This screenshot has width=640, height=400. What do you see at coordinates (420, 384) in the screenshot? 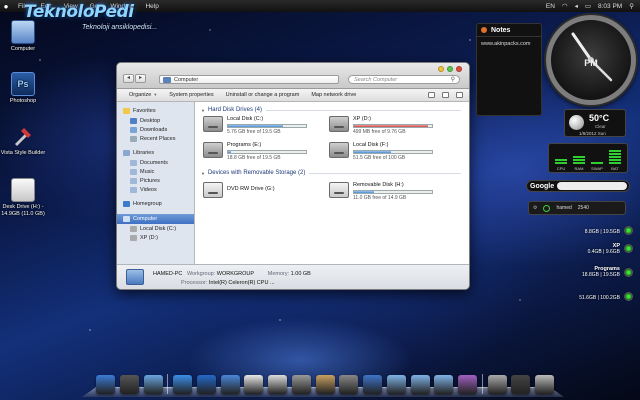
I see `documents-folder-icon` at bounding box center [420, 384].